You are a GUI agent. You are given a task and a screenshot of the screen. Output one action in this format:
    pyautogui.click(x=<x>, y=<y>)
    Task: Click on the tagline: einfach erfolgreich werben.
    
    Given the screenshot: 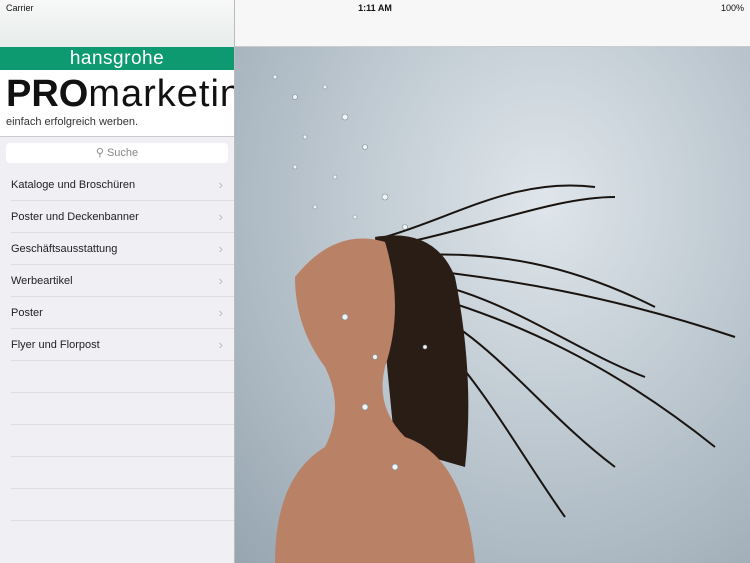 What is the action you would take?
    pyautogui.click(x=72, y=122)
    